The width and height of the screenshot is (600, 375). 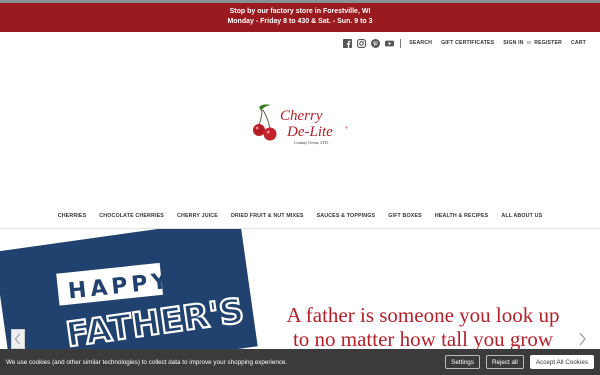 What do you see at coordinates (578, 43) in the screenshot?
I see `cart-link: CART` at bounding box center [578, 43].